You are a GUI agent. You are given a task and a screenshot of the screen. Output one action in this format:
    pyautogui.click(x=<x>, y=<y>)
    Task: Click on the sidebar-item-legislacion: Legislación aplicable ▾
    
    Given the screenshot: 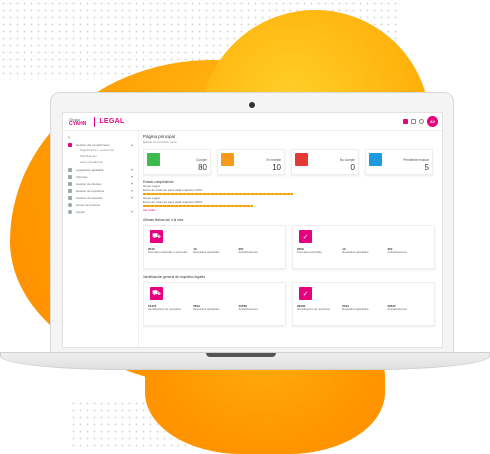 What is the action you would take?
    pyautogui.click(x=100, y=169)
    